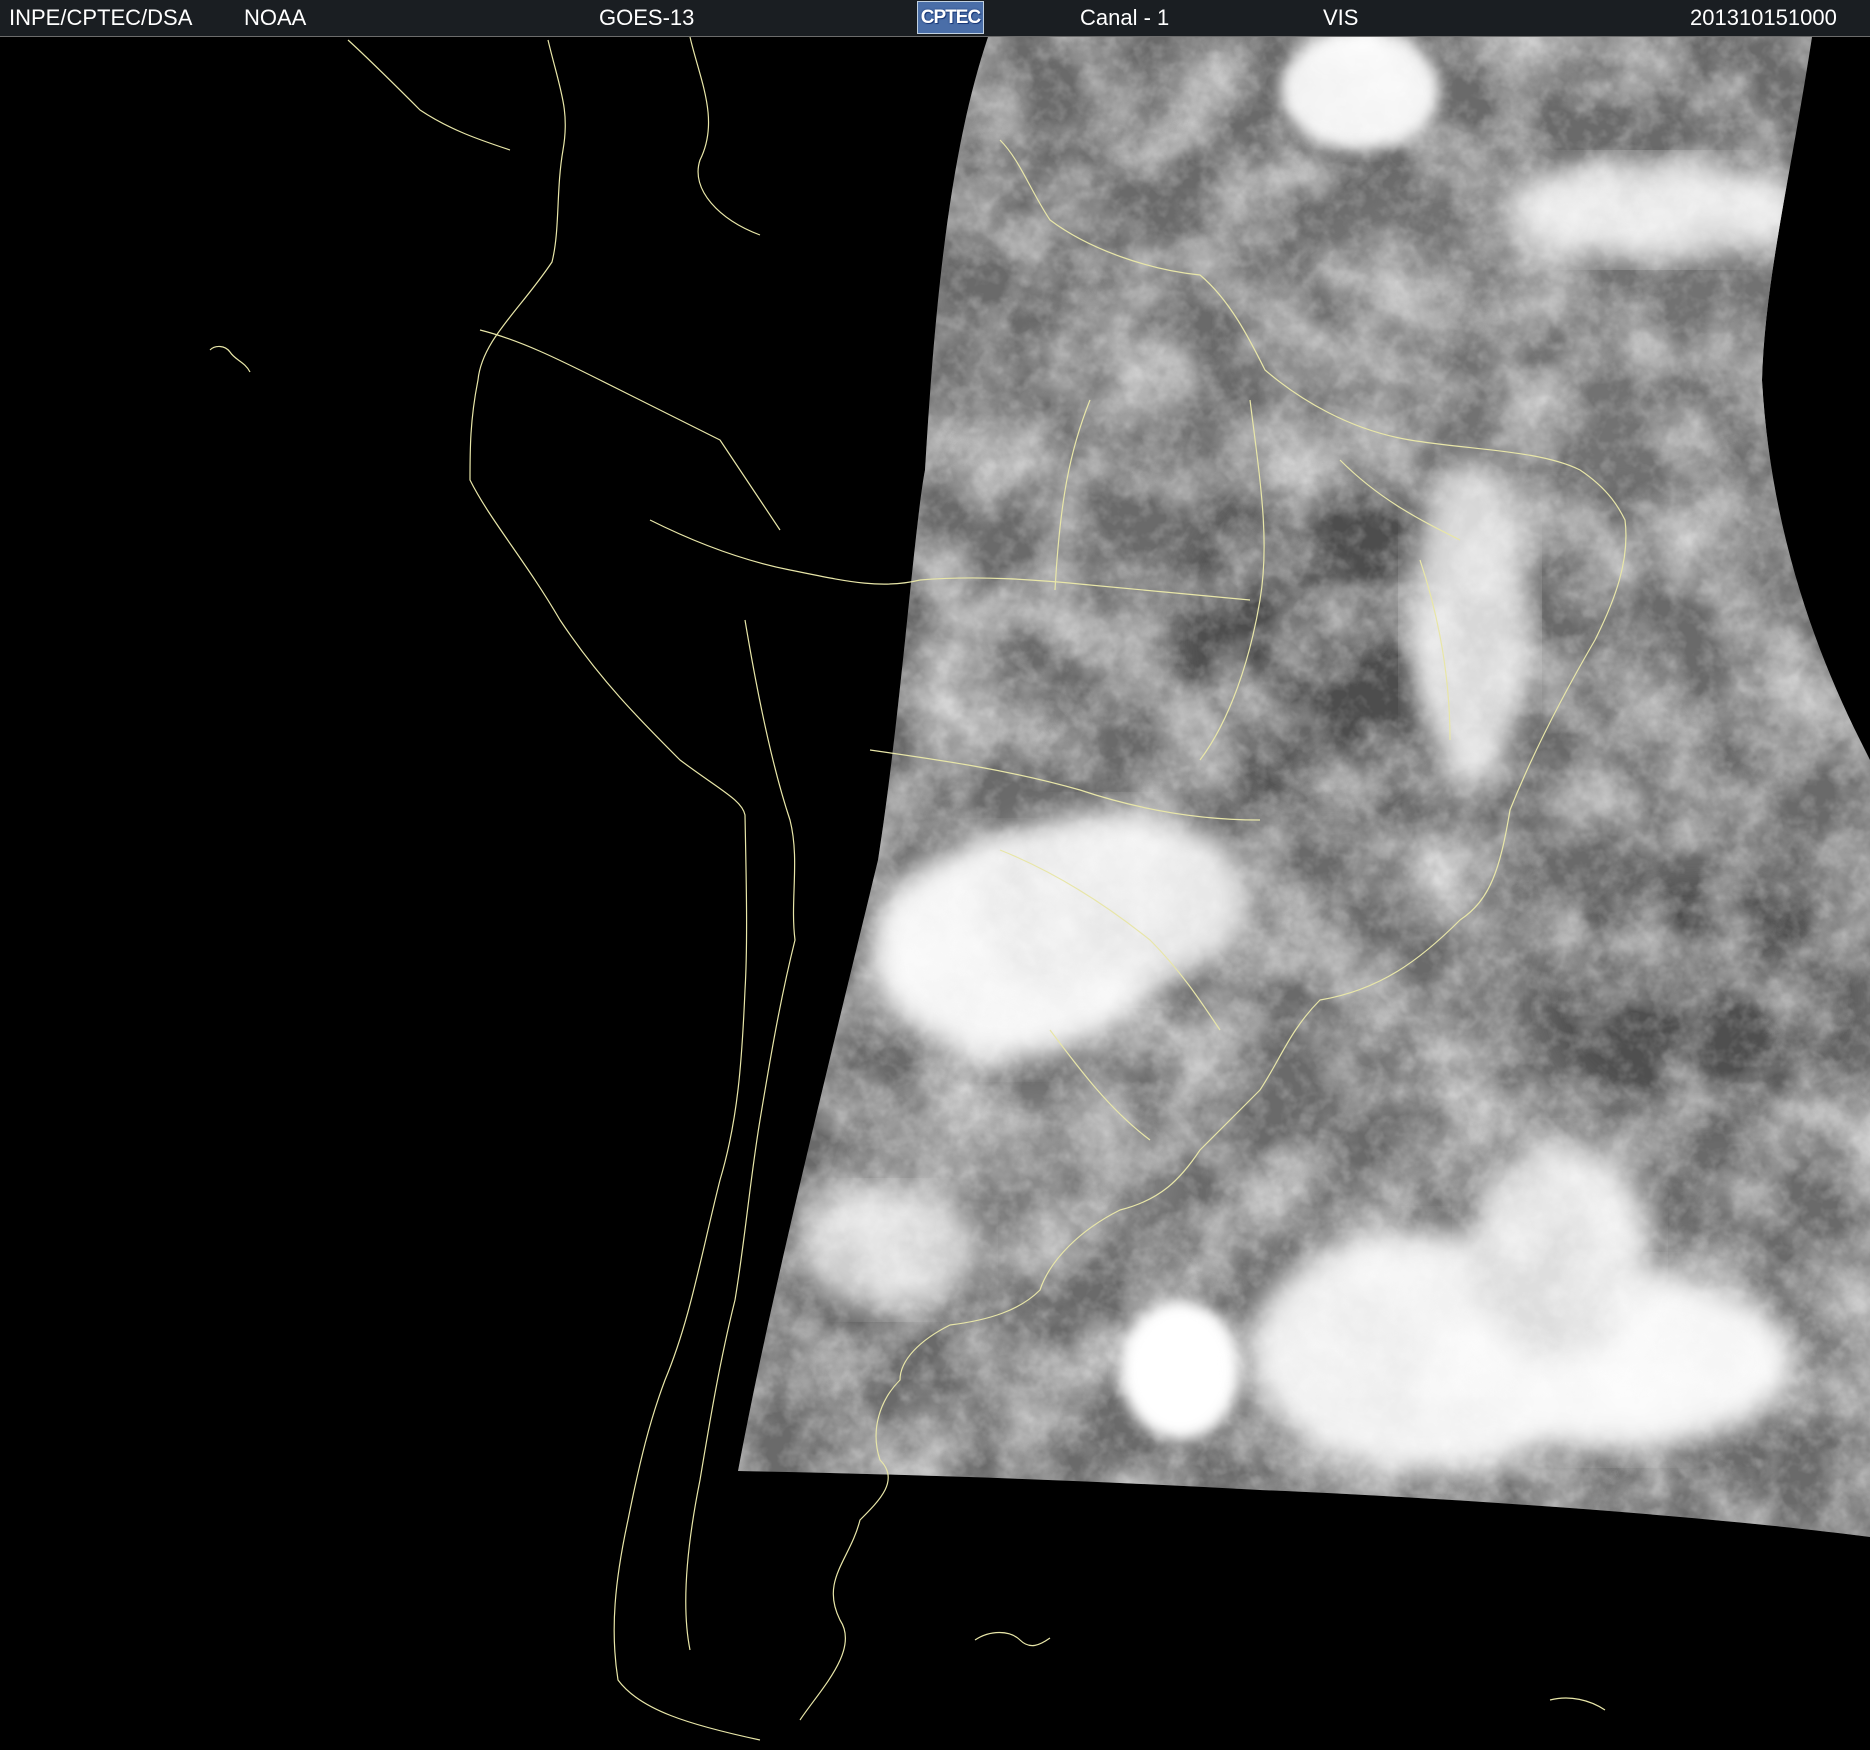  What do you see at coordinates (275, 17) in the screenshot?
I see `source-label: NOAA` at bounding box center [275, 17].